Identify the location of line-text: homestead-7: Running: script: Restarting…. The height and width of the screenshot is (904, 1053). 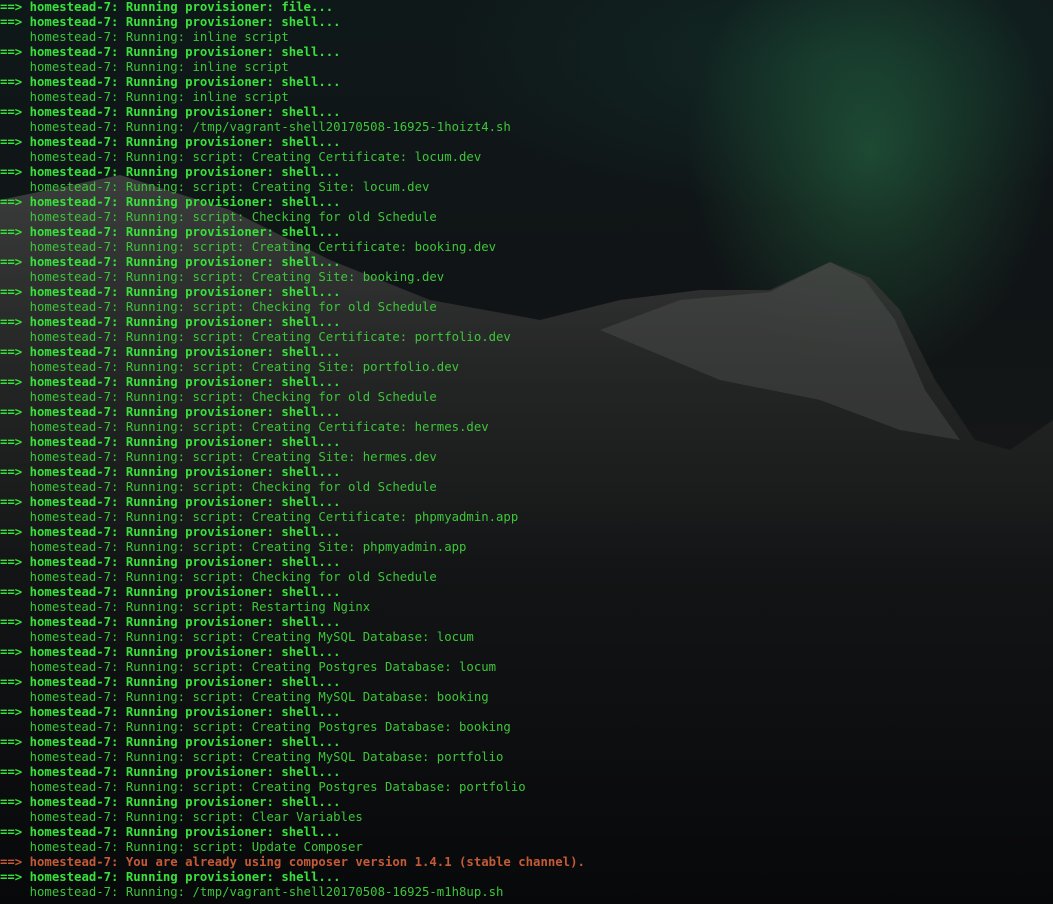
(185, 607).